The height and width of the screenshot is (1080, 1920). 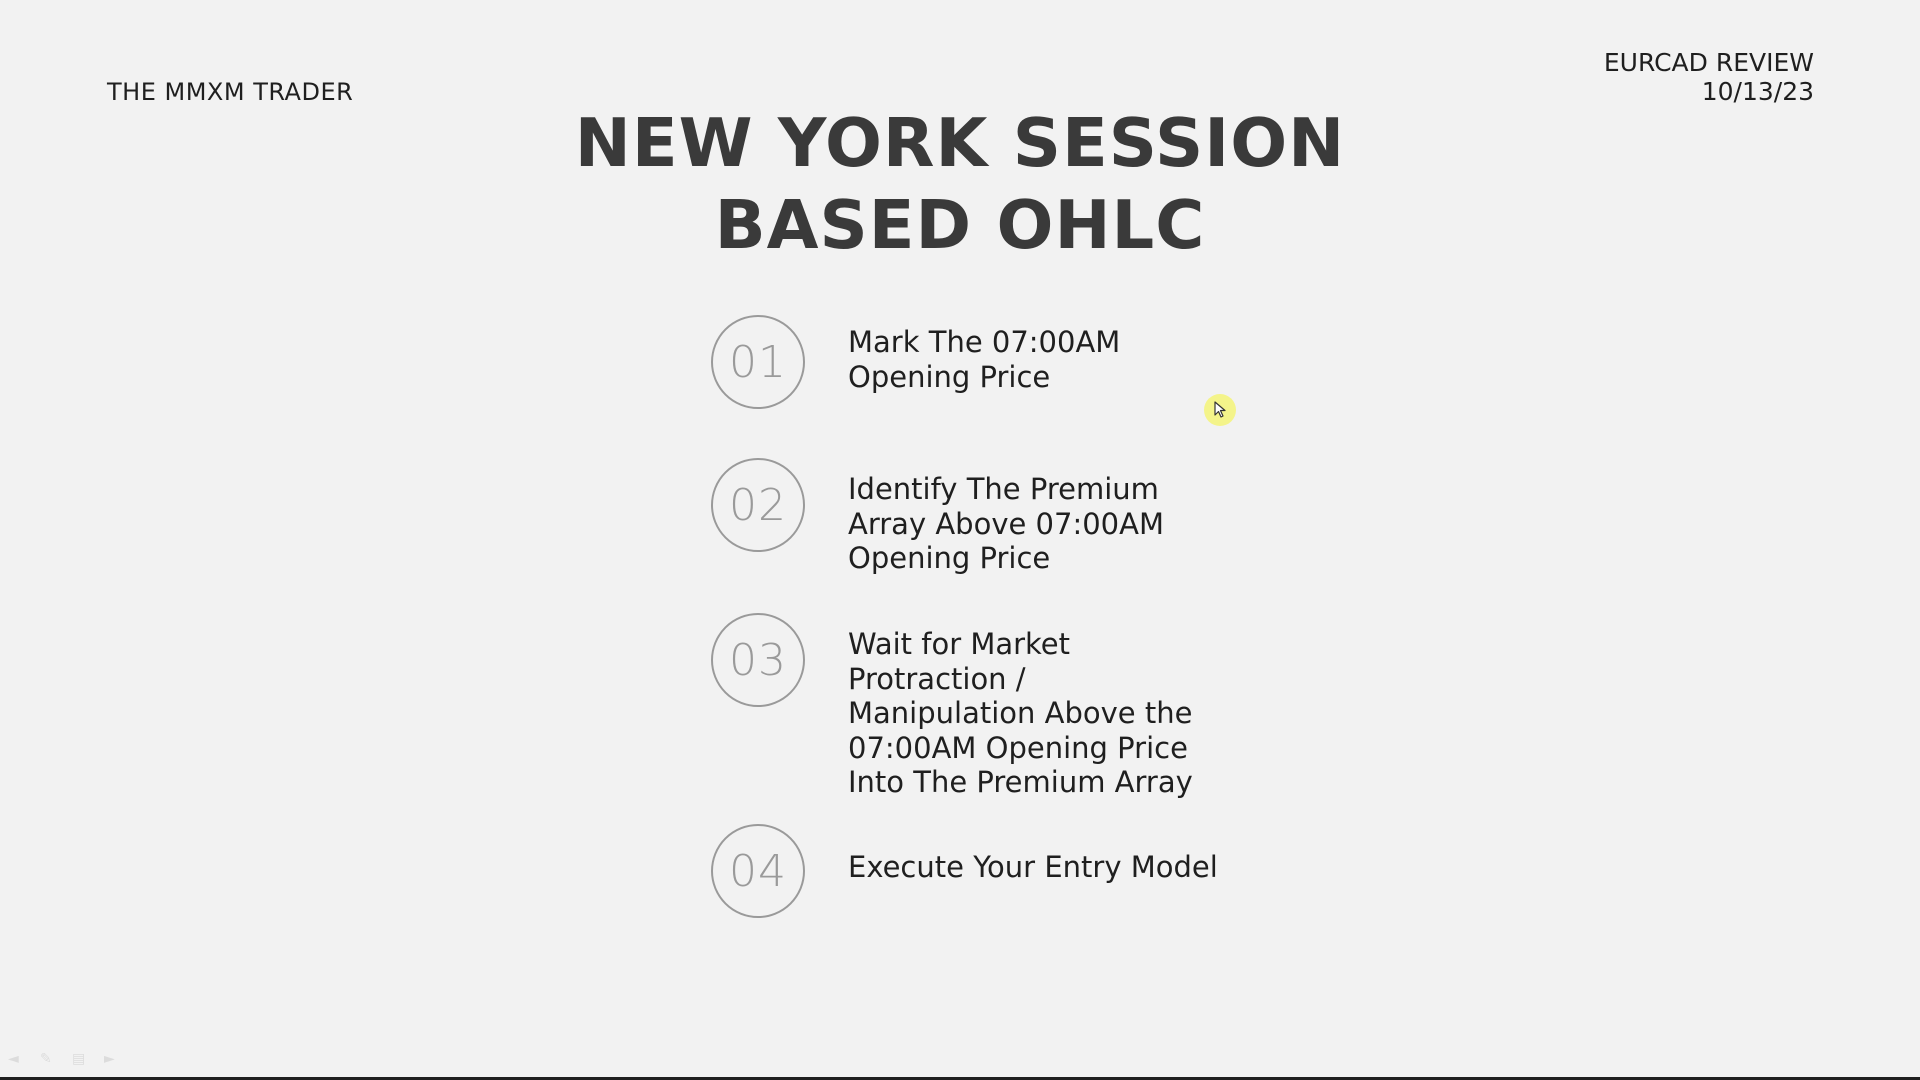 I want to click on forward-arrow-icon: ►, so click(x=113, y=1059).